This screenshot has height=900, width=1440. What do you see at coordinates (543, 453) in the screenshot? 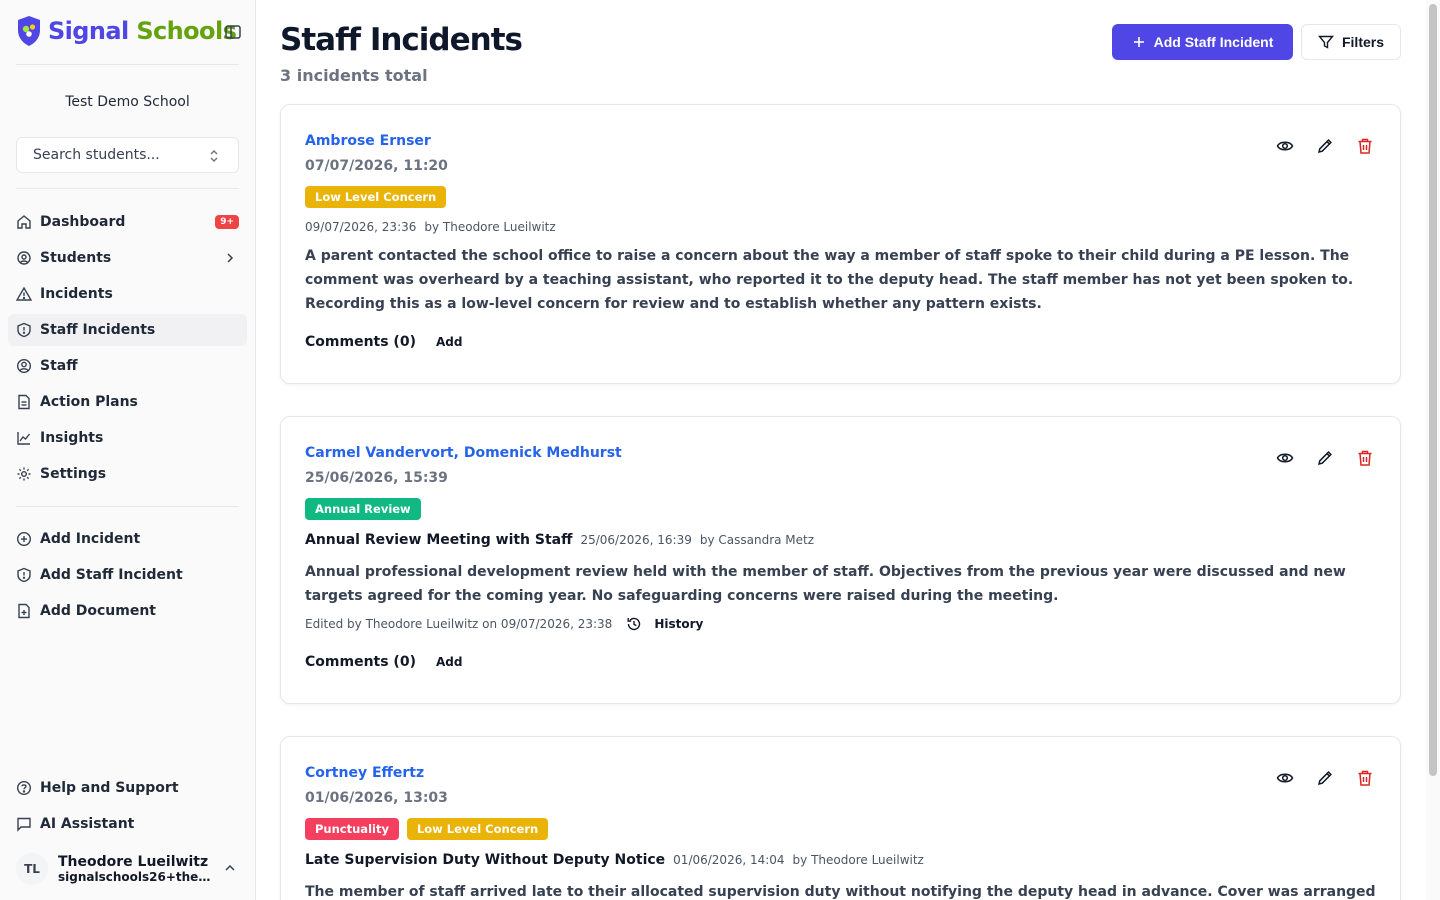
I see `staff-link: Domenick Medhurst` at bounding box center [543, 453].